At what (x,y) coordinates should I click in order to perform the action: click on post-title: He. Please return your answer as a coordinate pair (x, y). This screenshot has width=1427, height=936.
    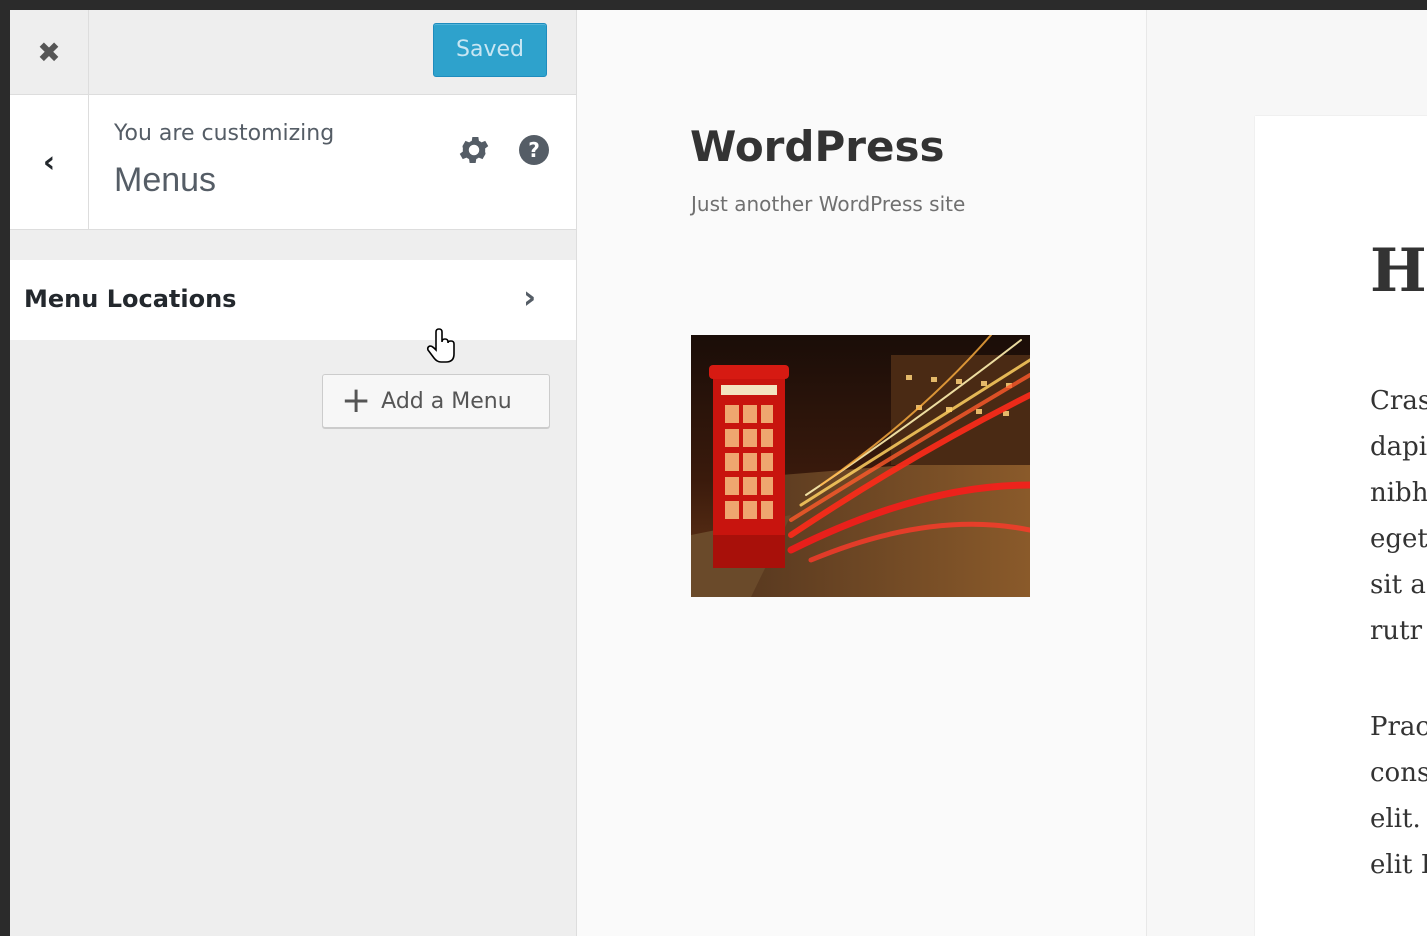
    Looking at the image, I should click on (1398, 271).